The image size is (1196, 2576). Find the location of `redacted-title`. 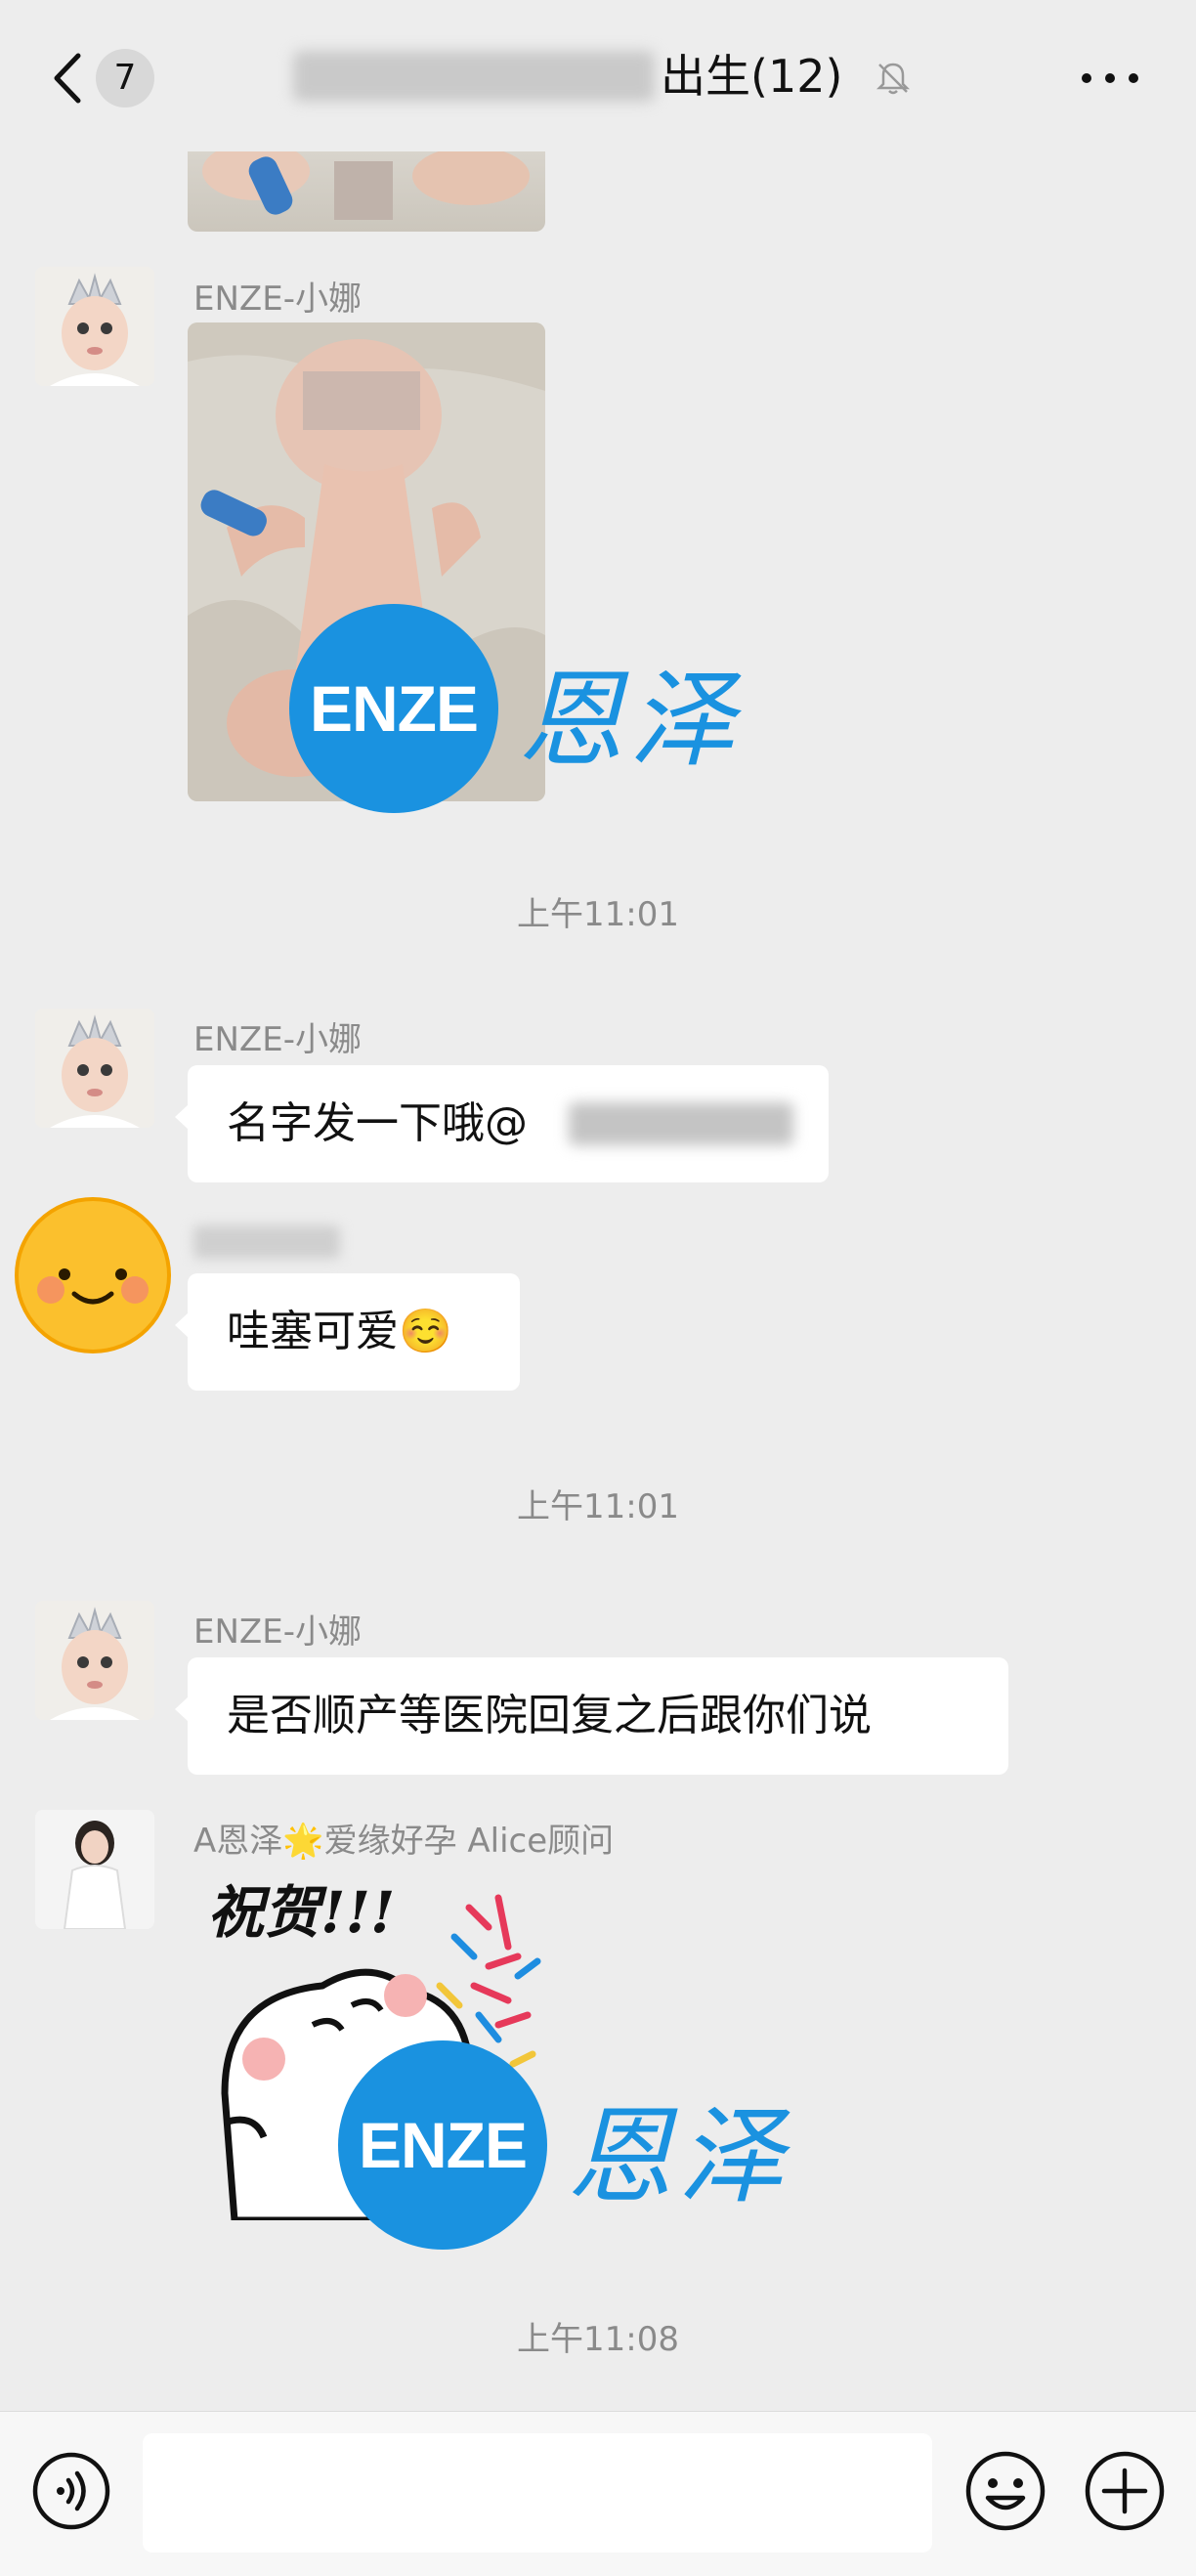

redacted-title is located at coordinates (474, 76).